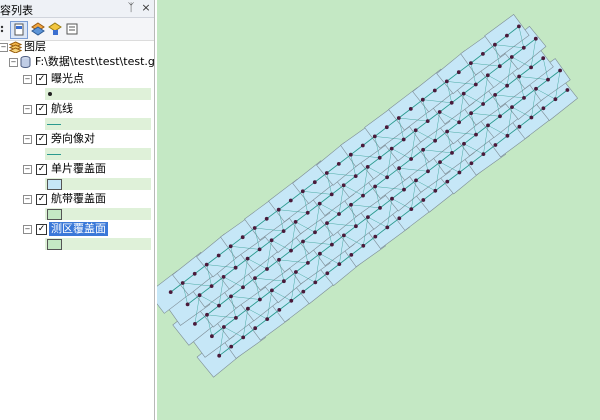 This screenshot has height=420, width=600. What do you see at coordinates (77, 79) in the screenshot?
I see `layer-row: − ✓ 曝光点` at bounding box center [77, 79].